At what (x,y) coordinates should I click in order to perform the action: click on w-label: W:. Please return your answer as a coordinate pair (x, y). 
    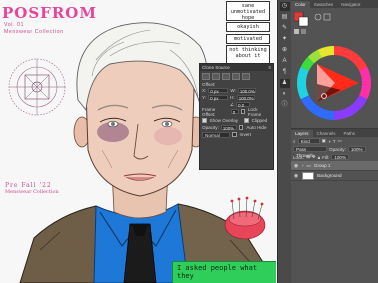
    Looking at the image, I should click on (233, 90).